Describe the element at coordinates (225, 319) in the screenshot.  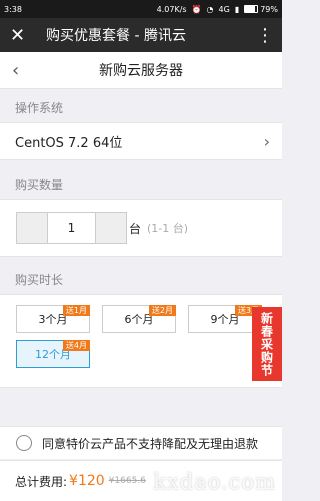
I see `duration-option-9m: 9个月 送3月` at that location.